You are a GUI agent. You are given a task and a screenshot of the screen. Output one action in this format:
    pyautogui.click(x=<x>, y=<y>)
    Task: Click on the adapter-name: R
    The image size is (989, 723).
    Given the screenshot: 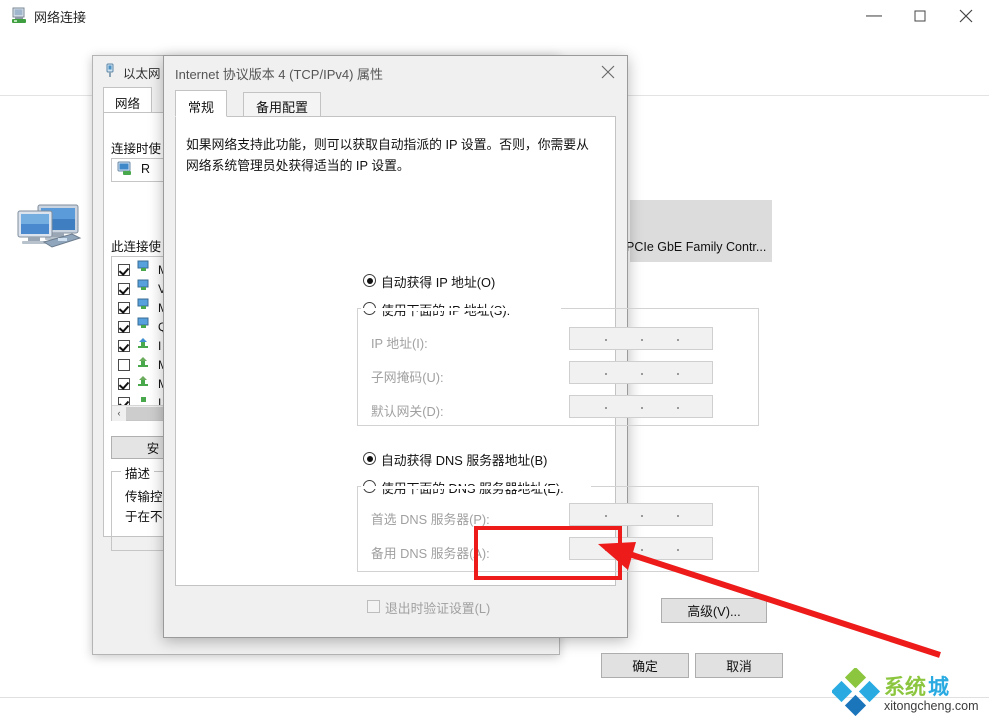 What is the action you would take?
    pyautogui.click(x=146, y=169)
    